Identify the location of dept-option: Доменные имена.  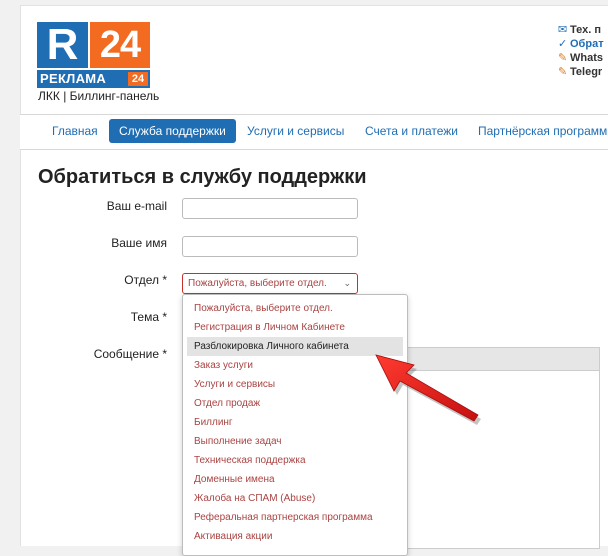
(295, 479).